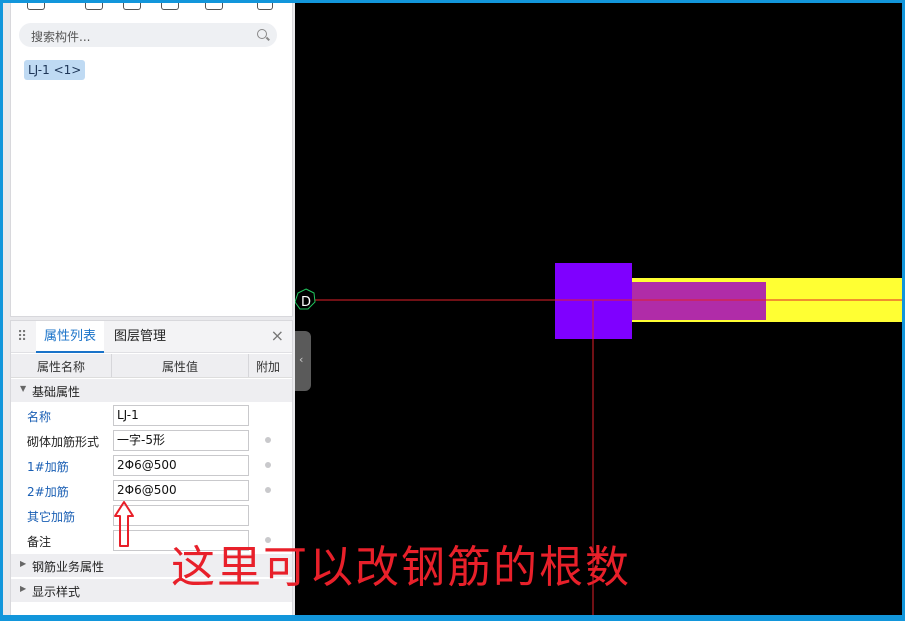  Describe the element at coordinates (181, 415) in the screenshot. I see `property-value-input: LJ-1` at that location.